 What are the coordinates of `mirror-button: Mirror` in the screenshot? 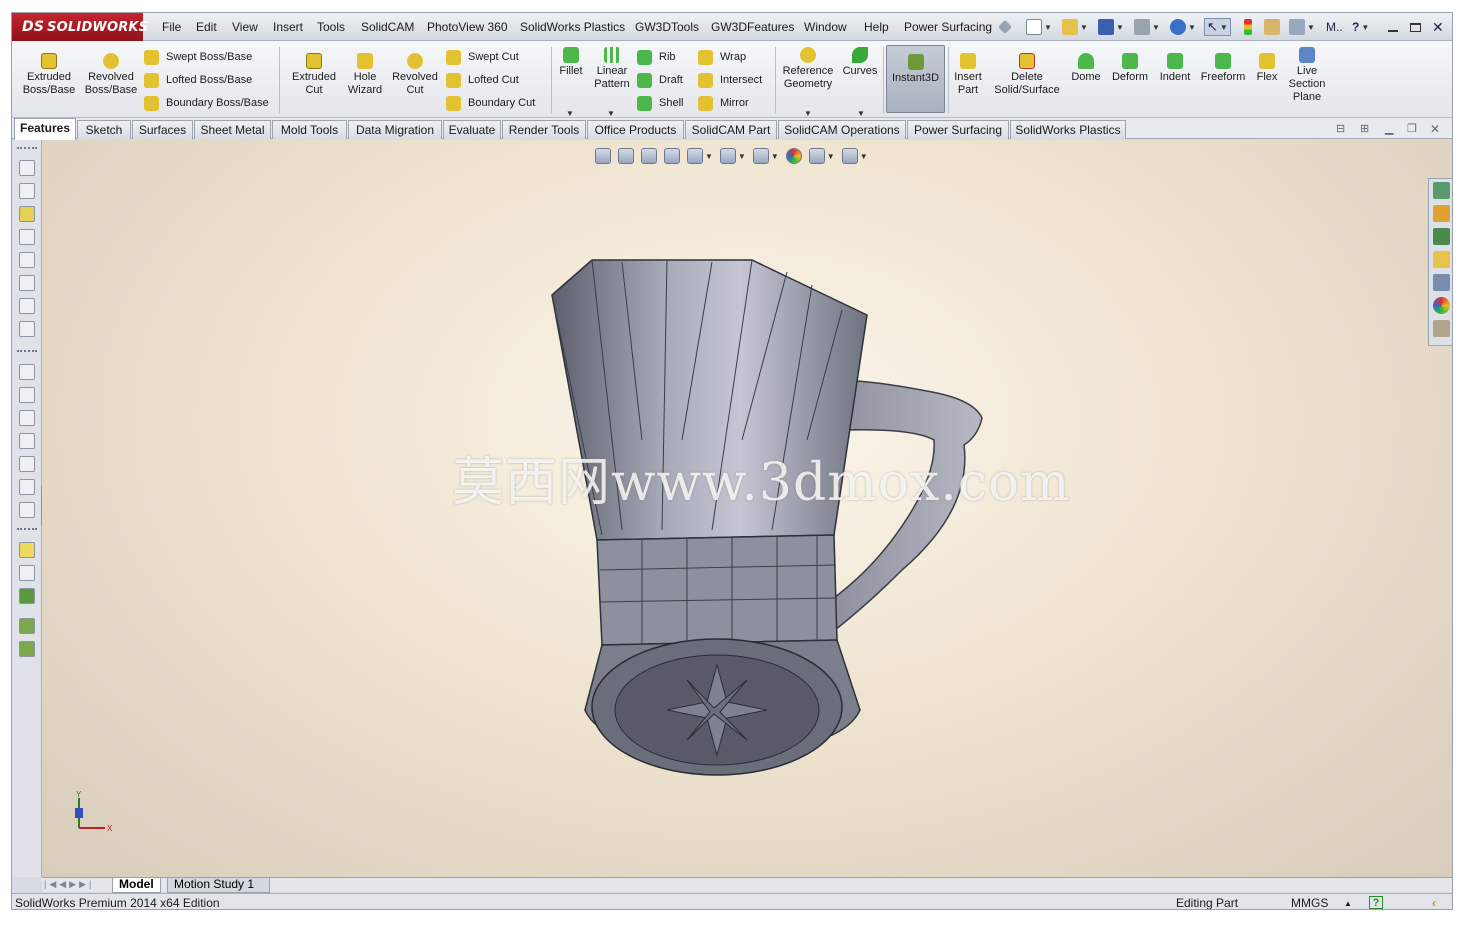 It's located at (723, 103).